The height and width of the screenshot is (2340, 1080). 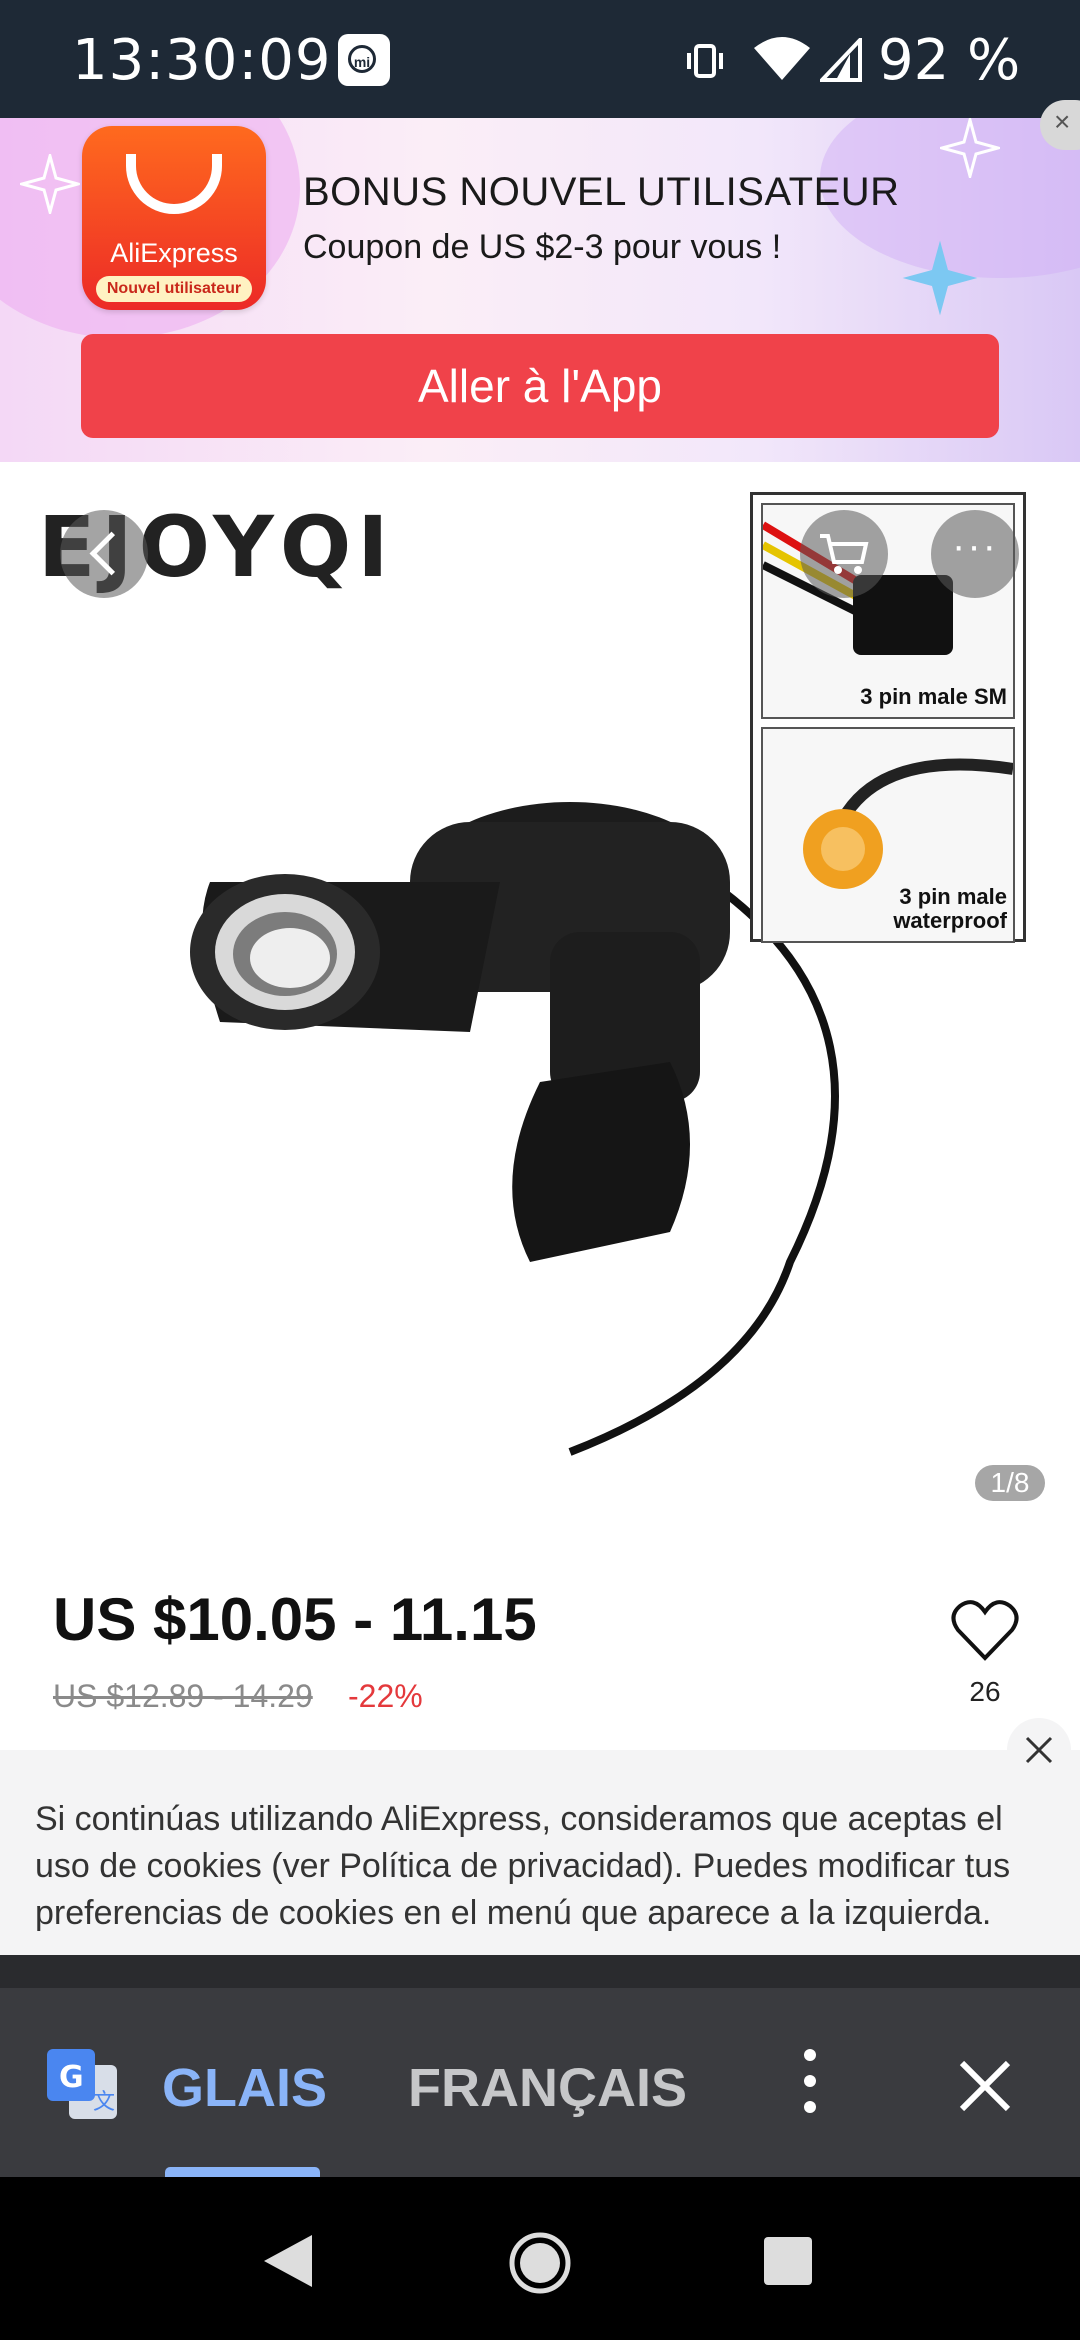 What do you see at coordinates (174, 253) in the screenshot?
I see `app-brand: AliExpress` at bounding box center [174, 253].